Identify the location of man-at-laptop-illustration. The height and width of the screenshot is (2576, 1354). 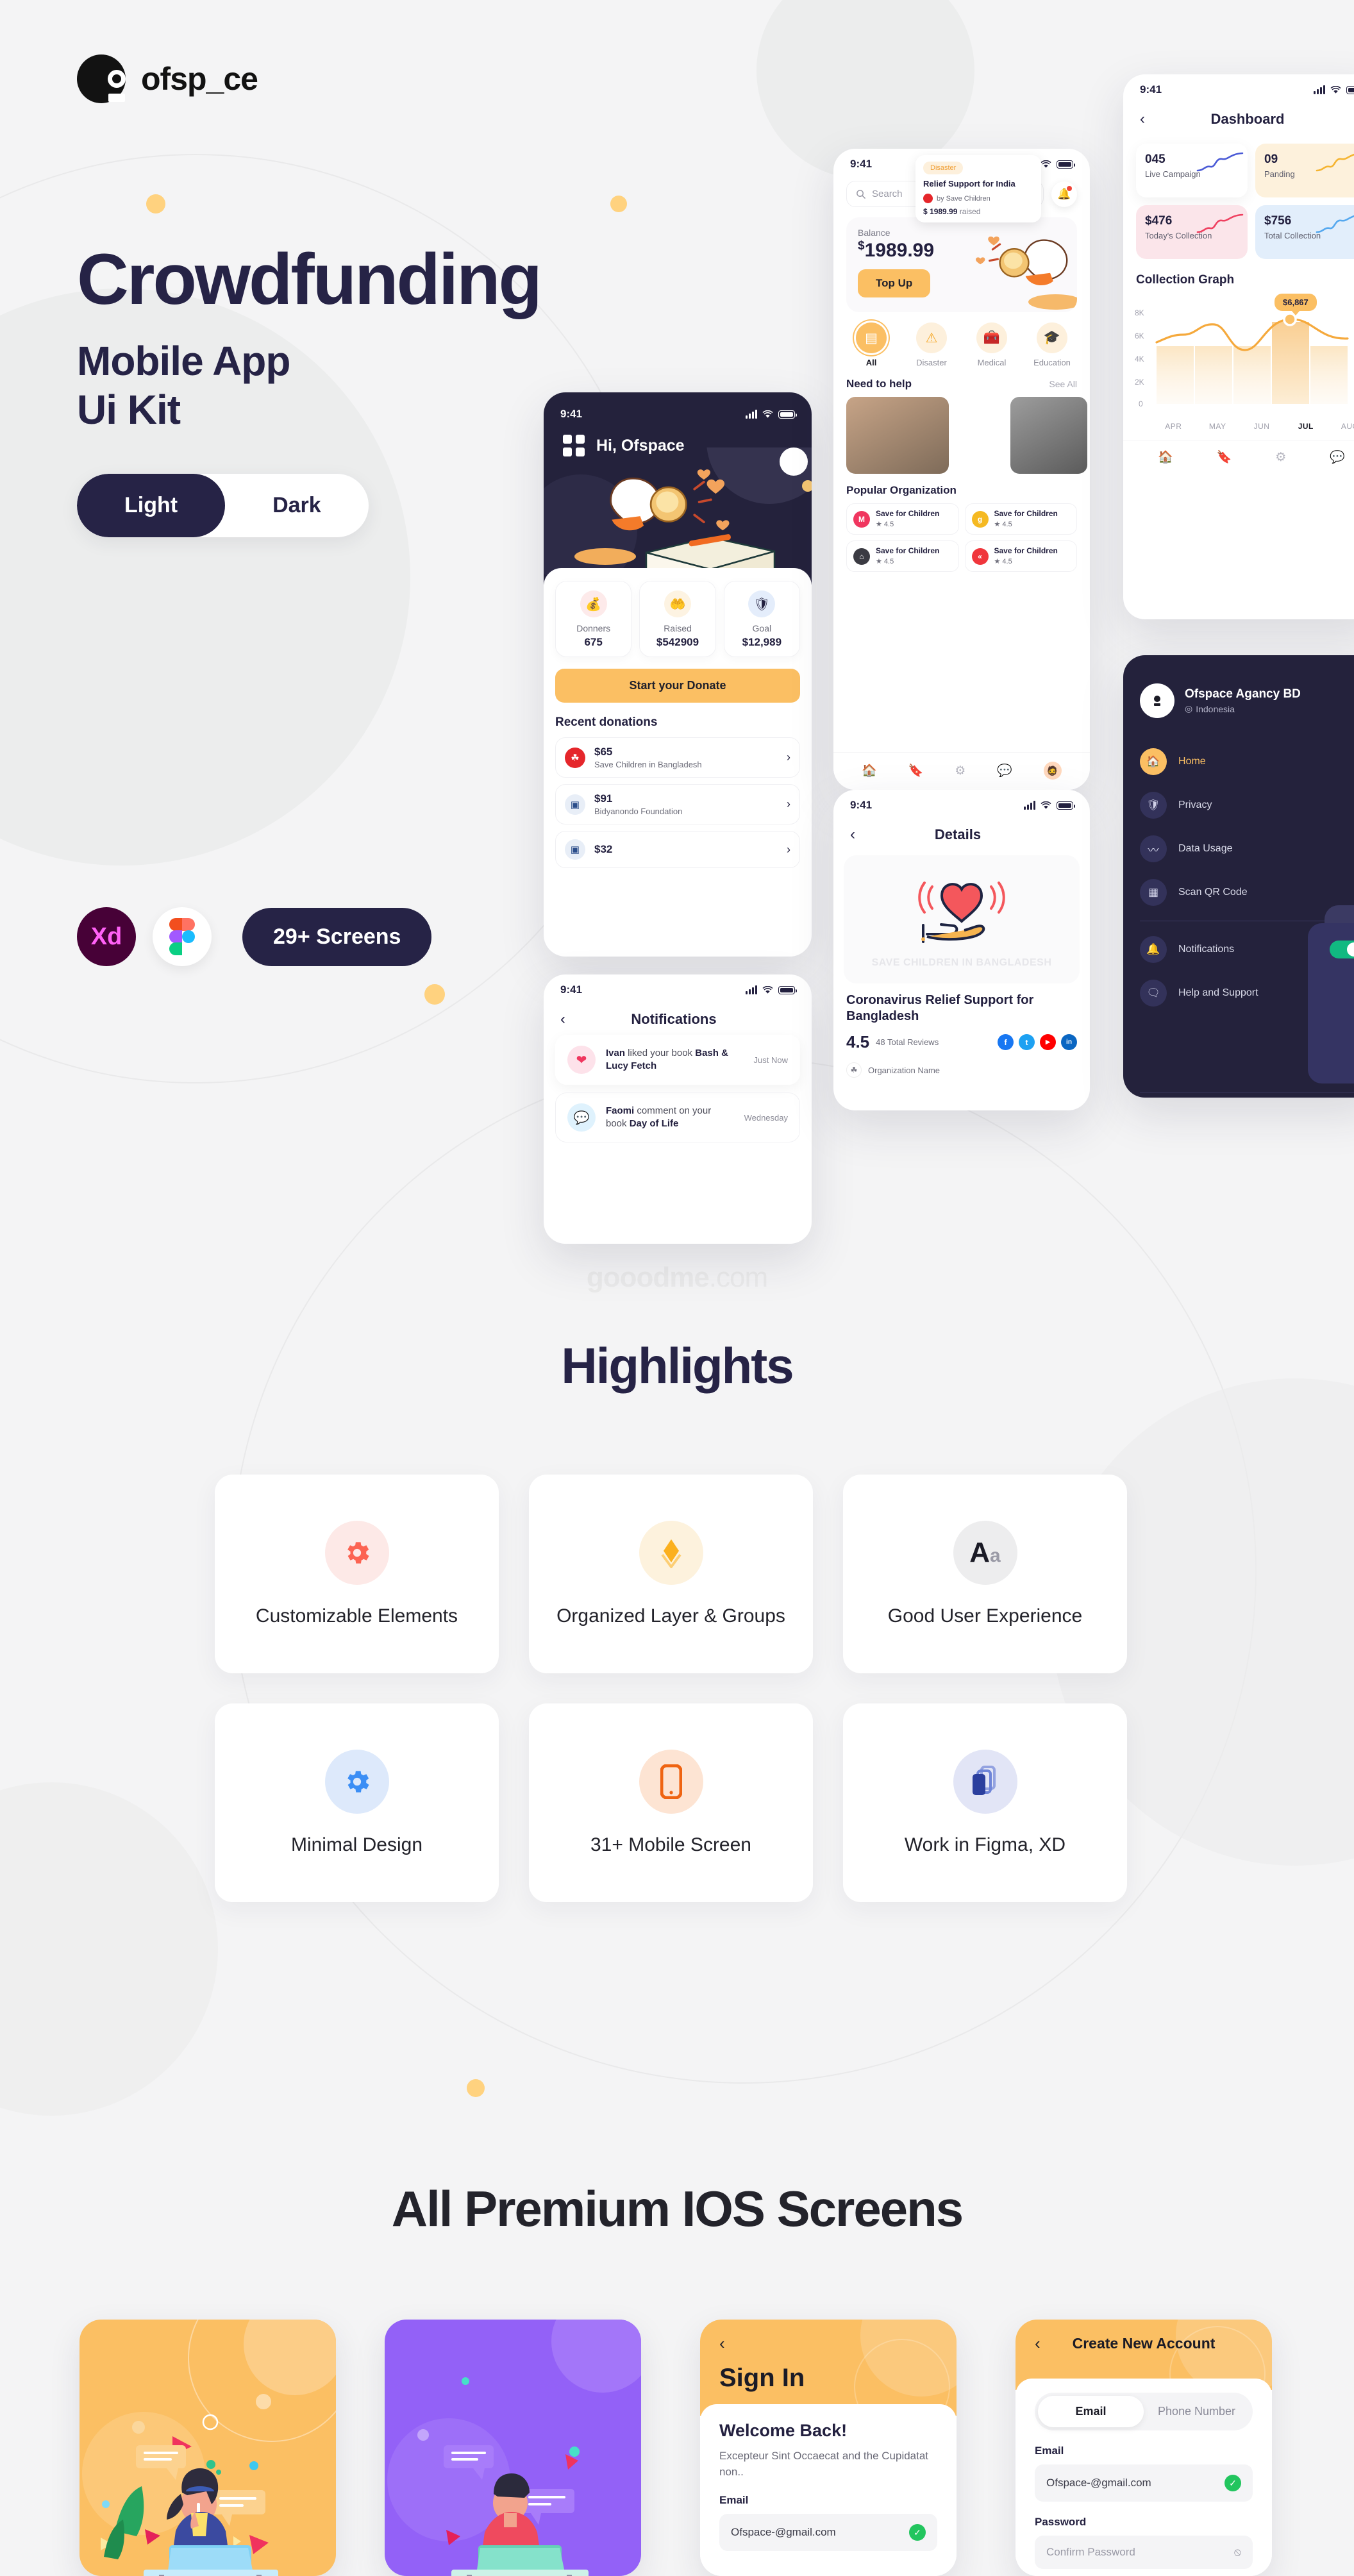
(514, 2448).